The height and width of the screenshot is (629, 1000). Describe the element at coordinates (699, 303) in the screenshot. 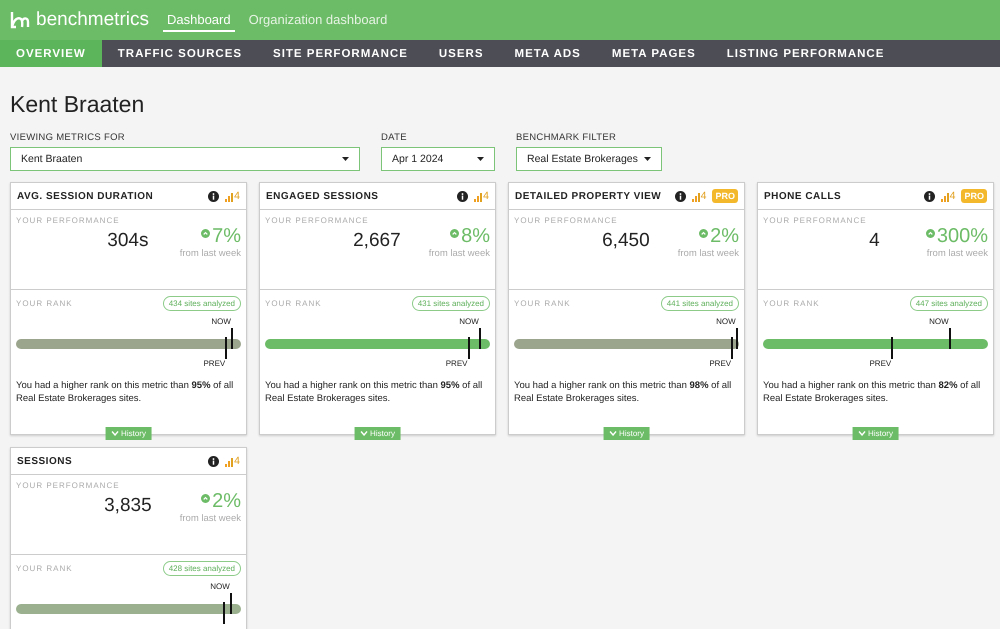

I see `sites-badge: 441 sites analyzed` at that location.